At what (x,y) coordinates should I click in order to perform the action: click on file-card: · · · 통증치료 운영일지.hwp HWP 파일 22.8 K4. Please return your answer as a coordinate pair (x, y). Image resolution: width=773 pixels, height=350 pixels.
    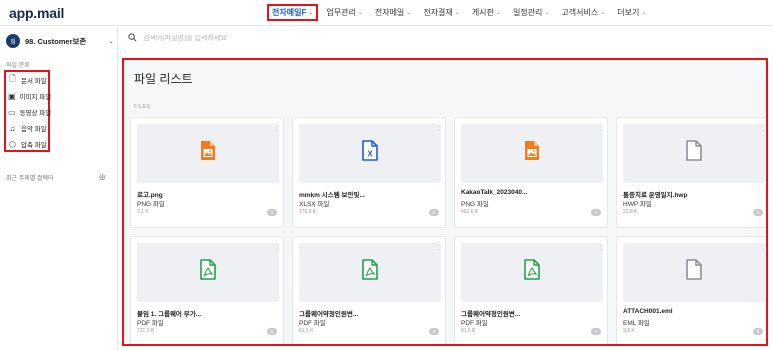
    Looking at the image, I should click on (691, 172).